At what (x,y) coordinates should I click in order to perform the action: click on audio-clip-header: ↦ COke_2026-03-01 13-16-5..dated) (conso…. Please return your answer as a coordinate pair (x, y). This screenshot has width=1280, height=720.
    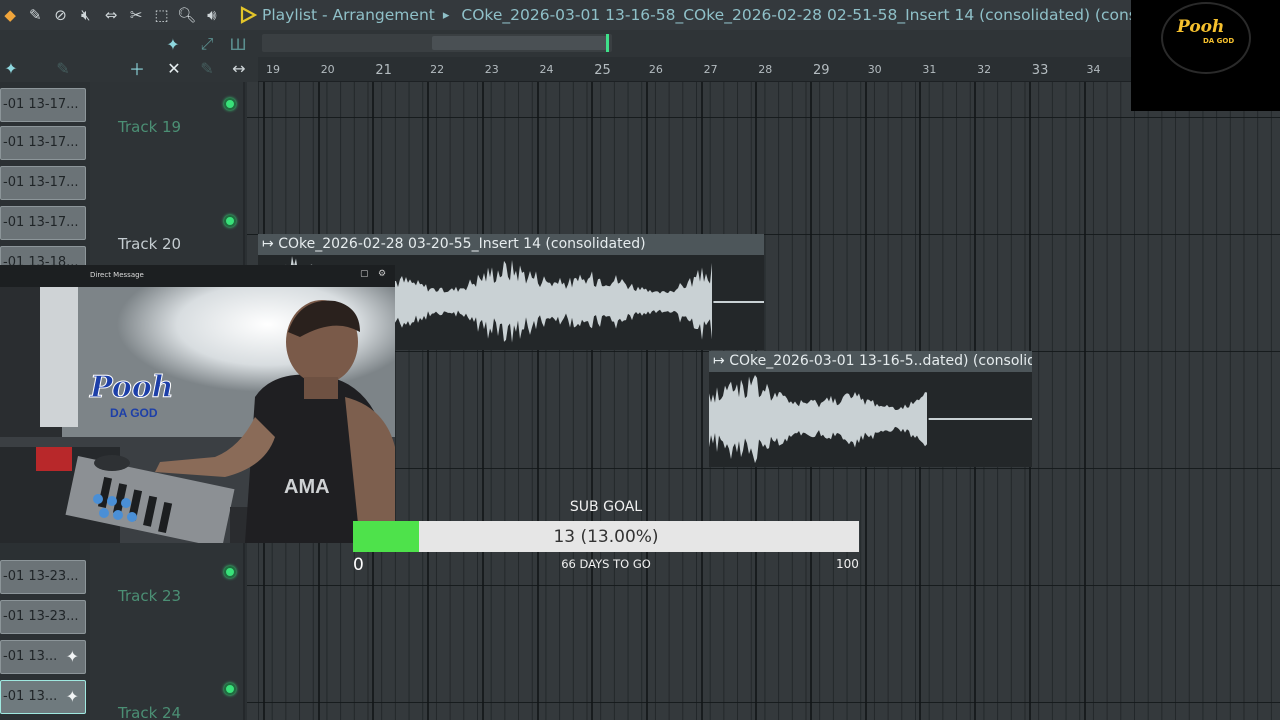
    Looking at the image, I should click on (870, 361).